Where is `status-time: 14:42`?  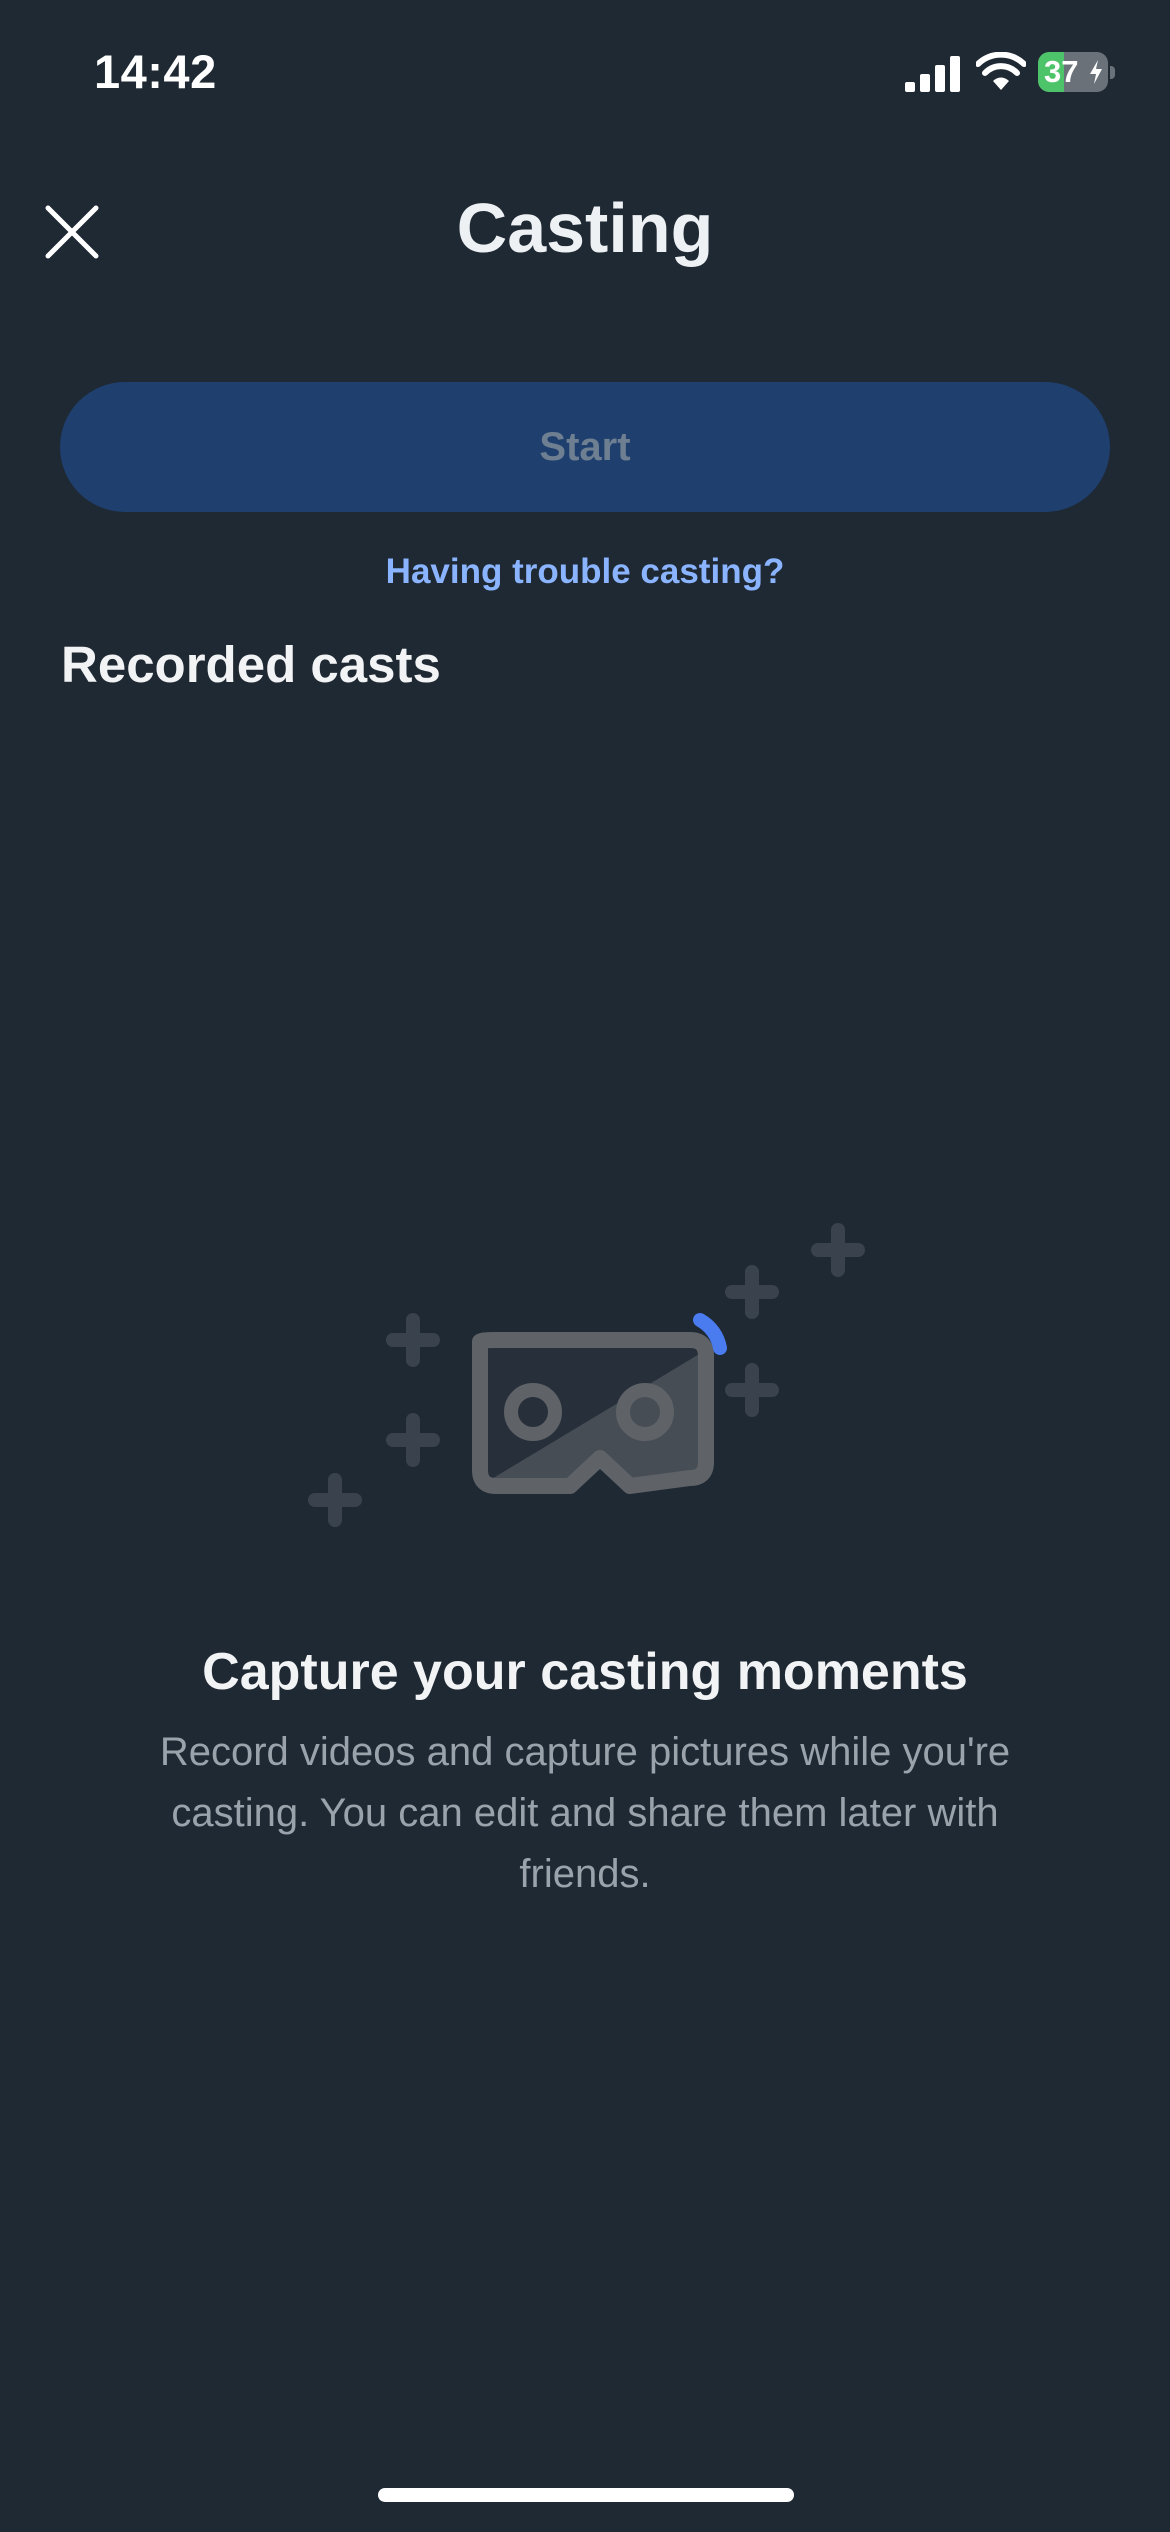
status-time: 14:42 is located at coordinates (155, 71).